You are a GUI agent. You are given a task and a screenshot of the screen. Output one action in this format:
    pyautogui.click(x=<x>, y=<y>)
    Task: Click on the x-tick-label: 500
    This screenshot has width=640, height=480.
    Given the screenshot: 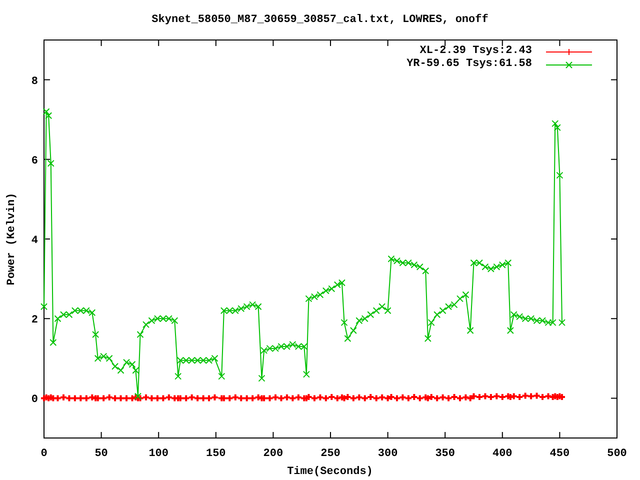 What is the action you would take?
    pyautogui.click(x=617, y=454)
    